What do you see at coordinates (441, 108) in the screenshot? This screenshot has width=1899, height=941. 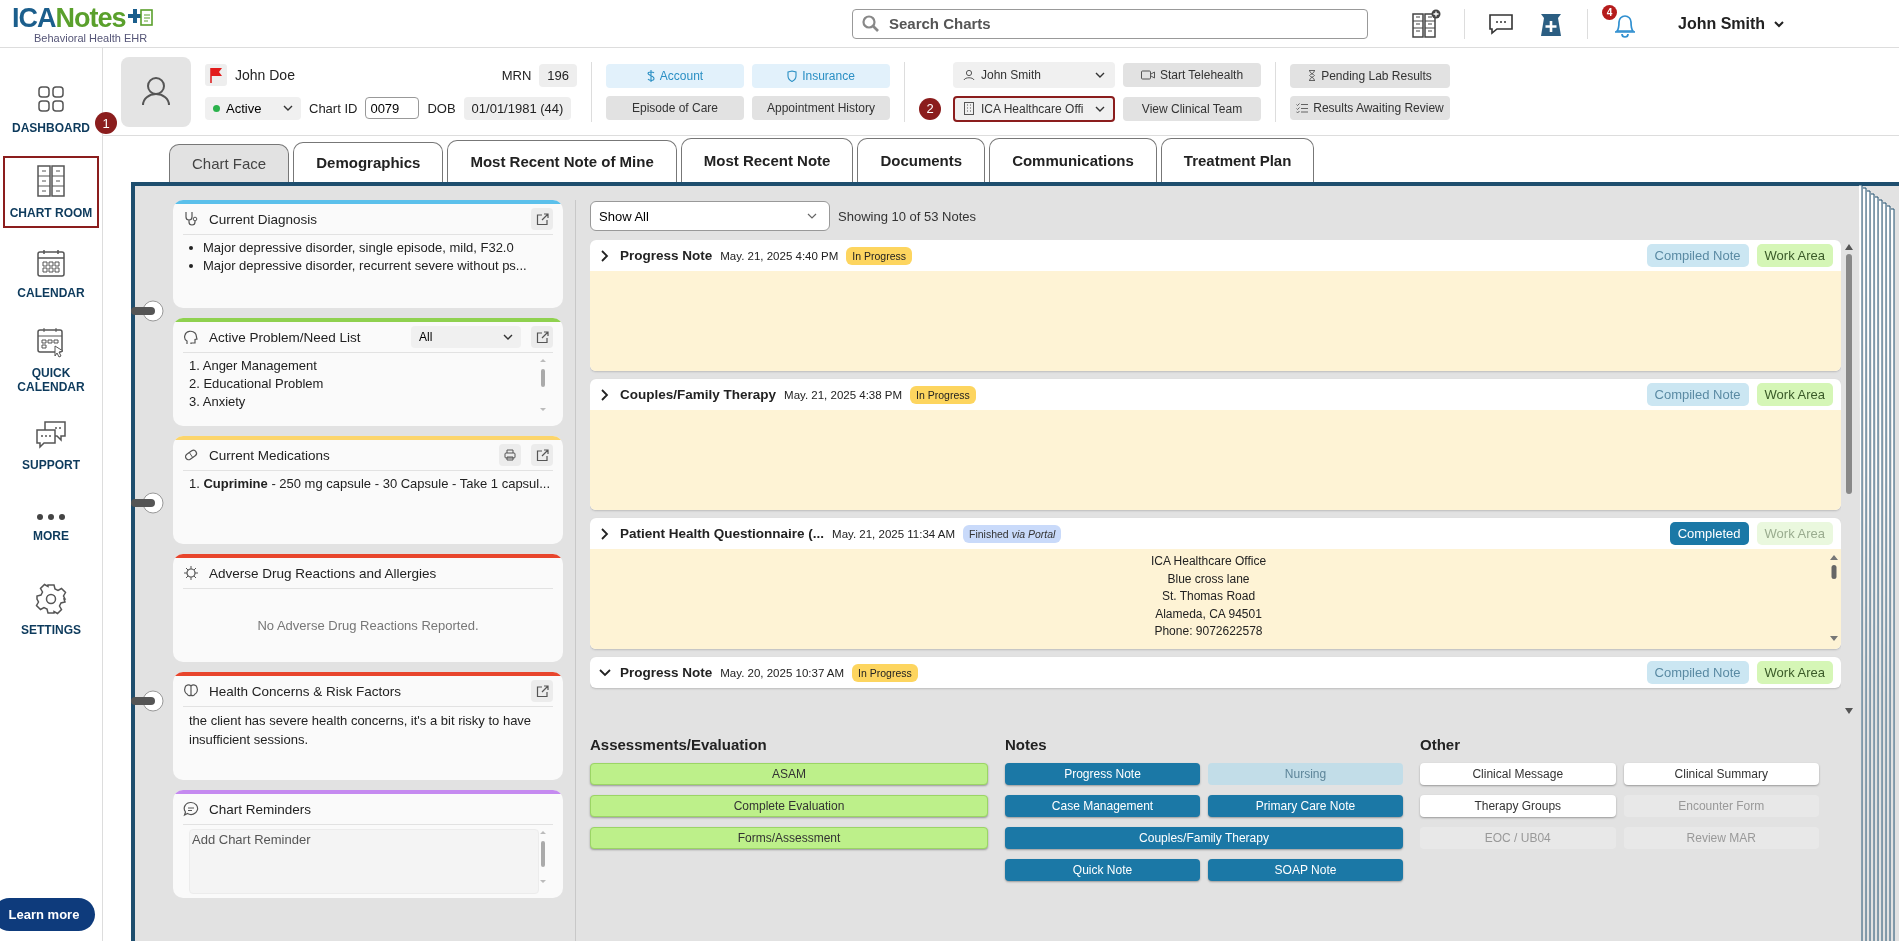 I see `dob-label: DOB` at bounding box center [441, 108].